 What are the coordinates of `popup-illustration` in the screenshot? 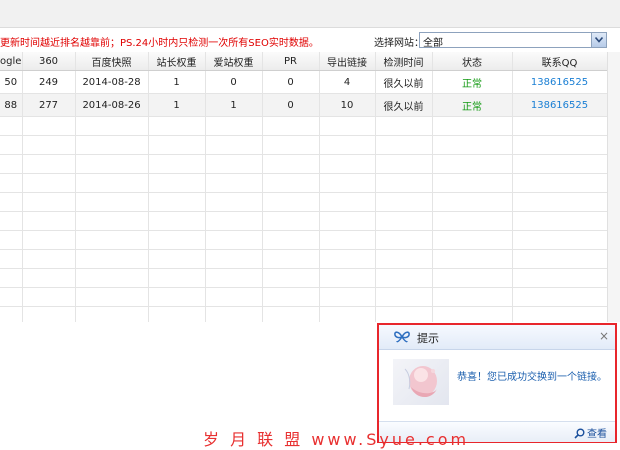 It's located at (421, 382).